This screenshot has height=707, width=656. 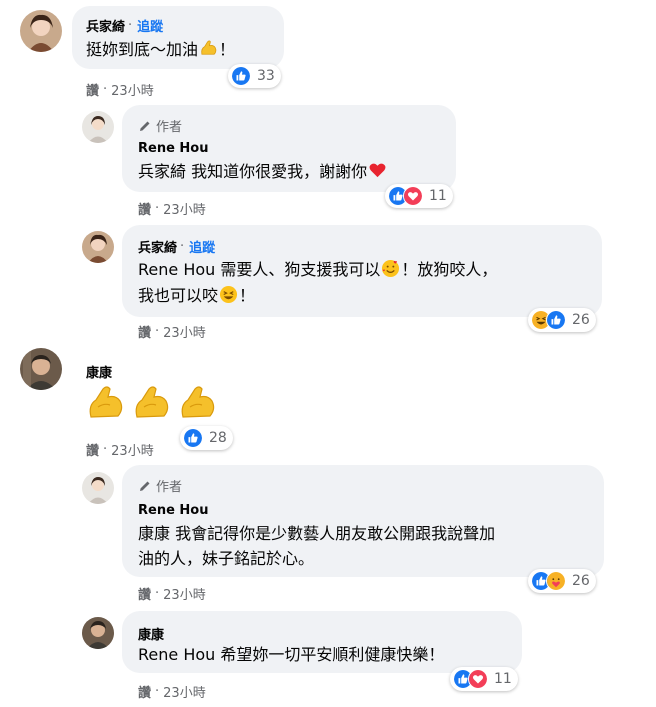 I want to click on comment-text-line: 我也可以咬！, so click(x=197, y=295).